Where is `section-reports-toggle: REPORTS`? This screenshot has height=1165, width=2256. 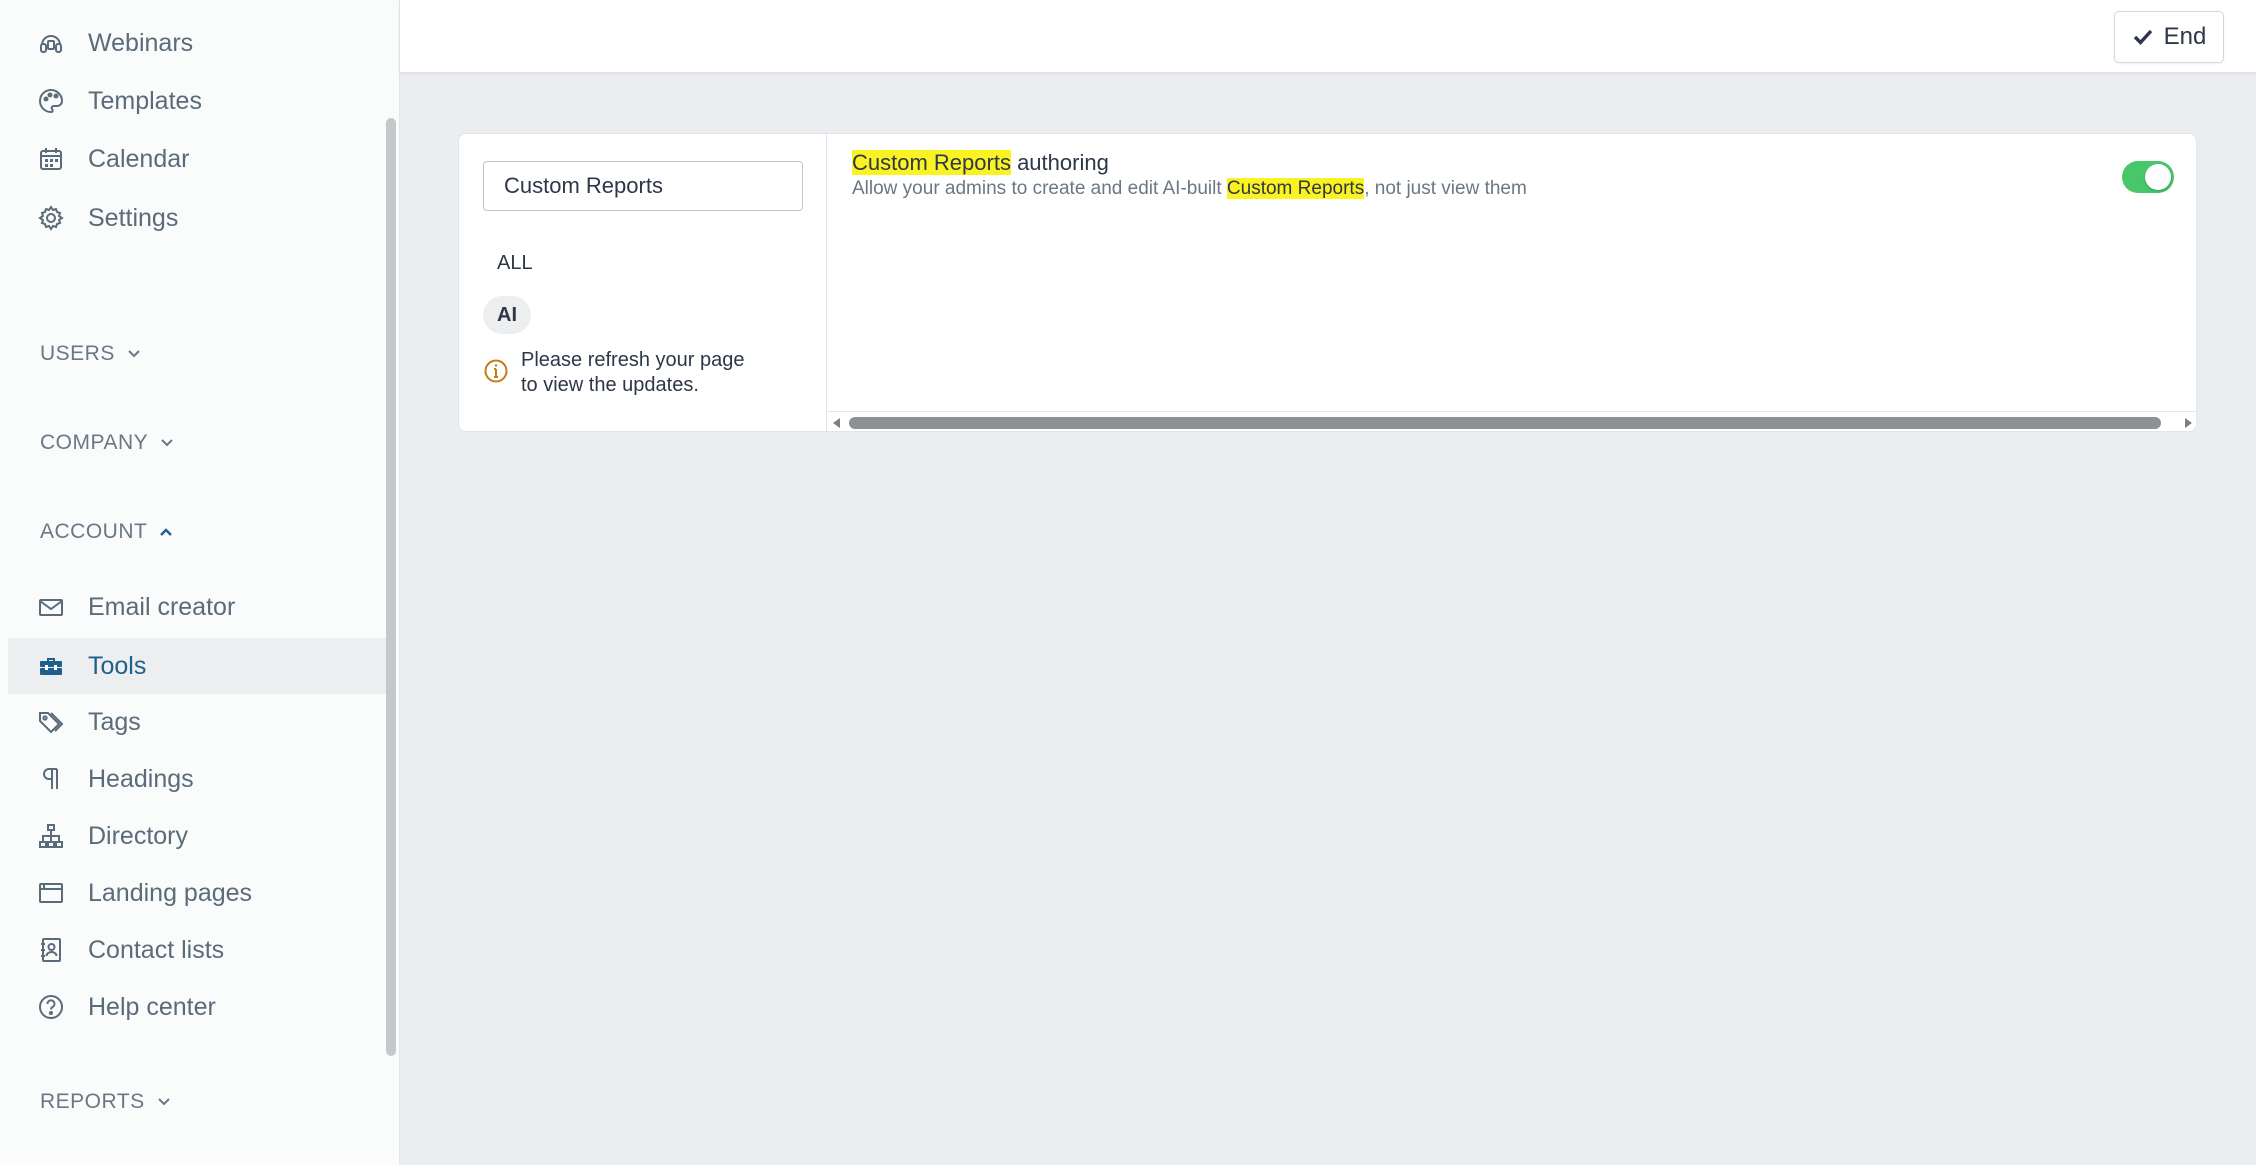 section-reports-toggle: REPORTS is located at coordinates (106, 1102).